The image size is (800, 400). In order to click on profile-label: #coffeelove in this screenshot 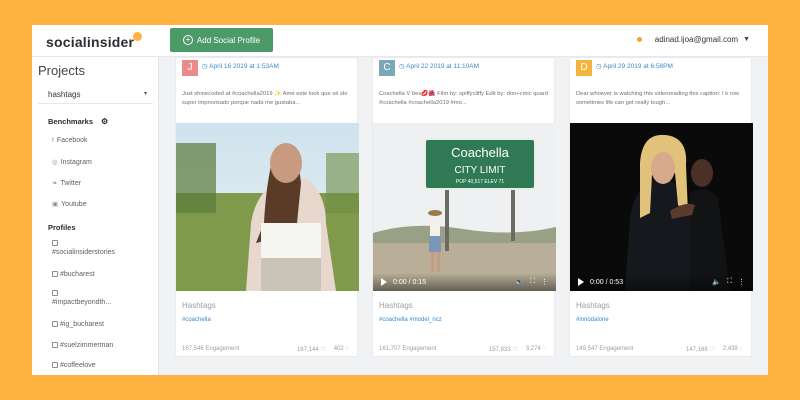, I will do `click(78, 365)`.